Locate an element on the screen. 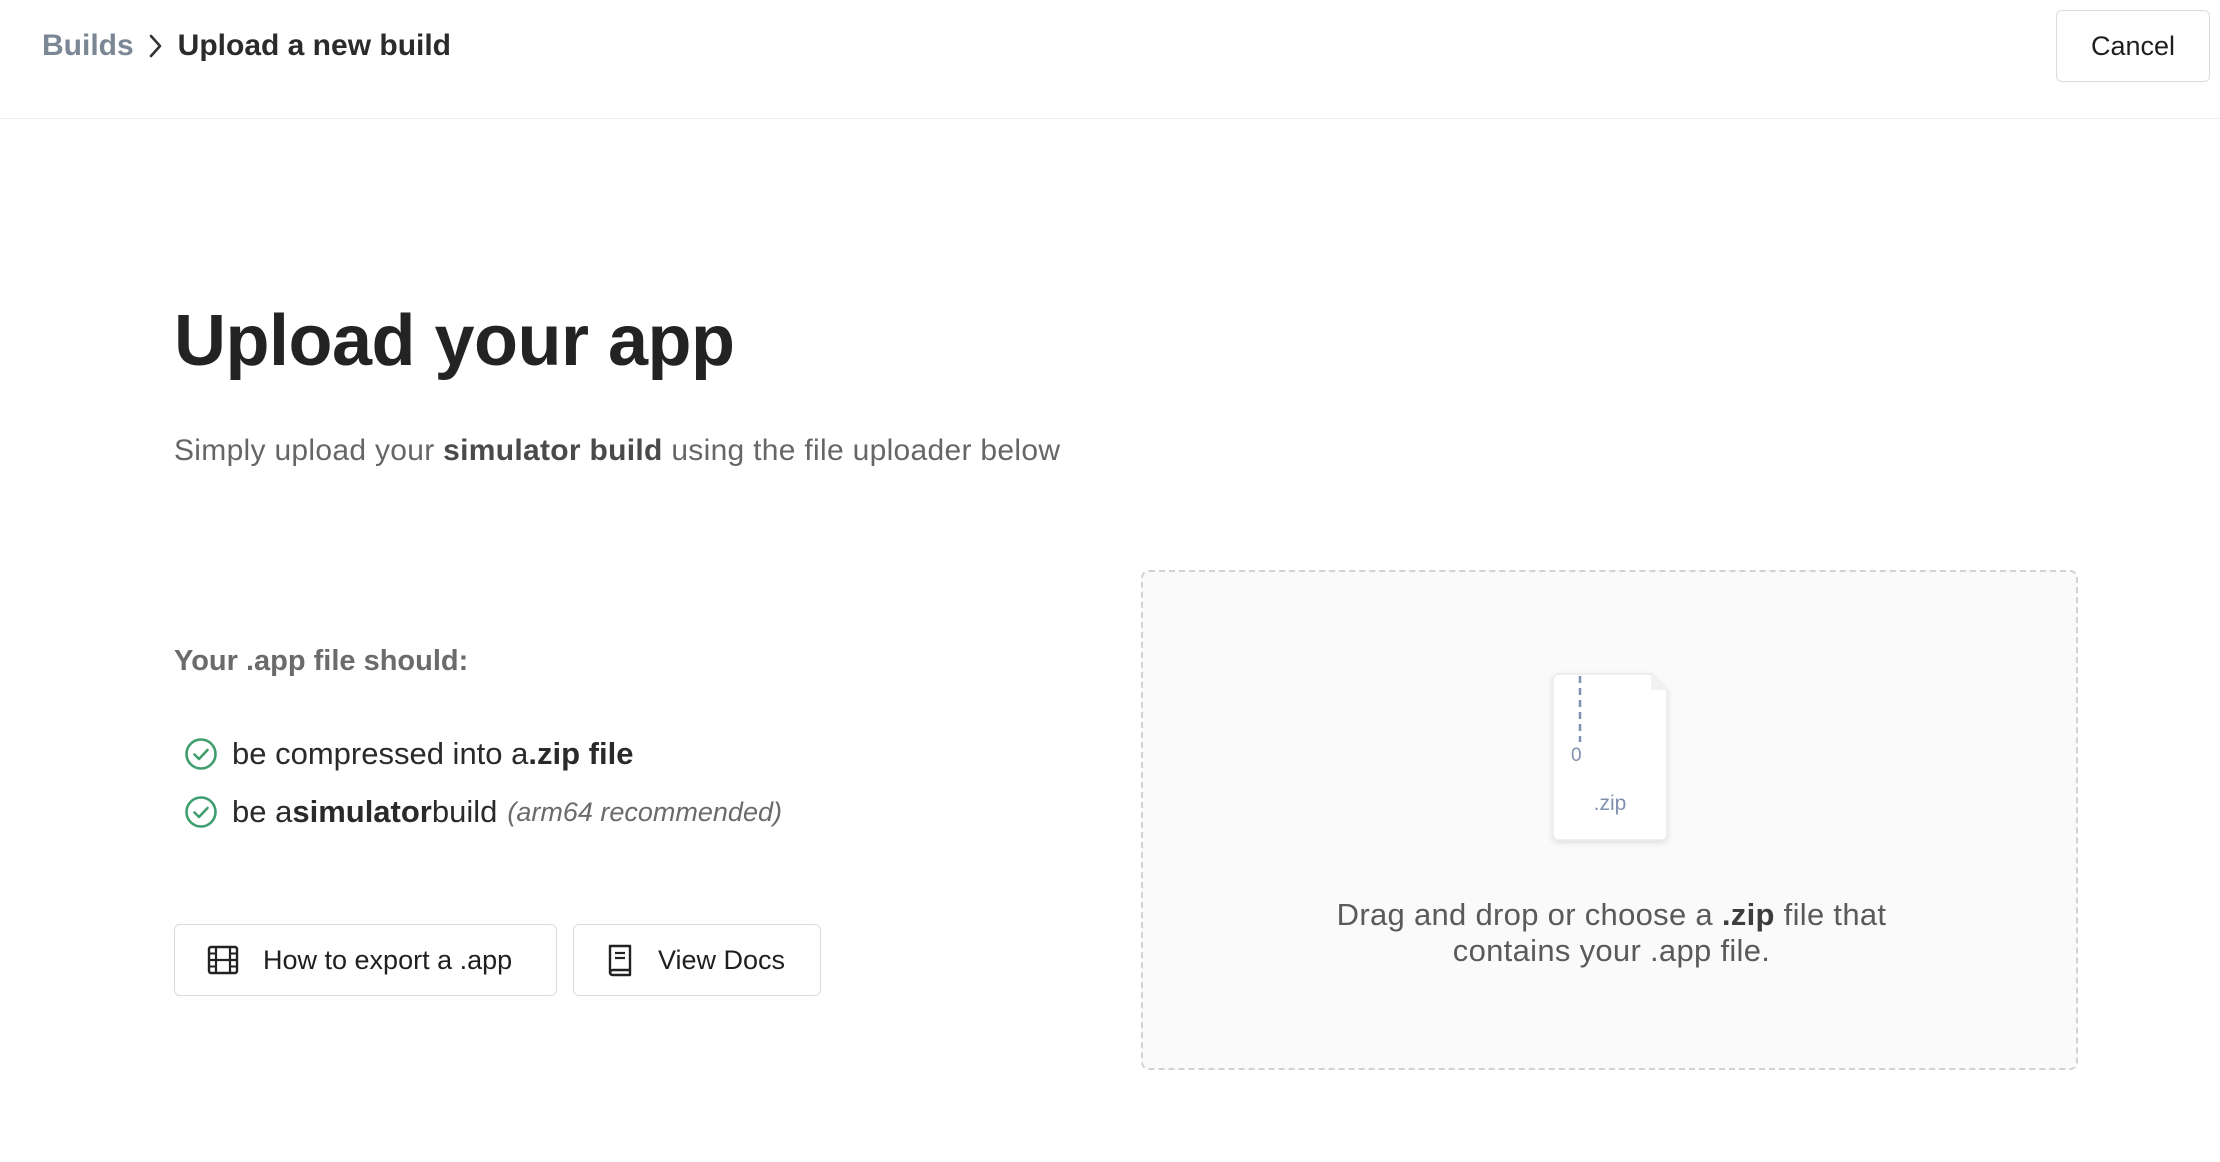 This screenshot has width=2220, height=1162. dropzone-text-mid: file that is located at coordinates (1830, 914).